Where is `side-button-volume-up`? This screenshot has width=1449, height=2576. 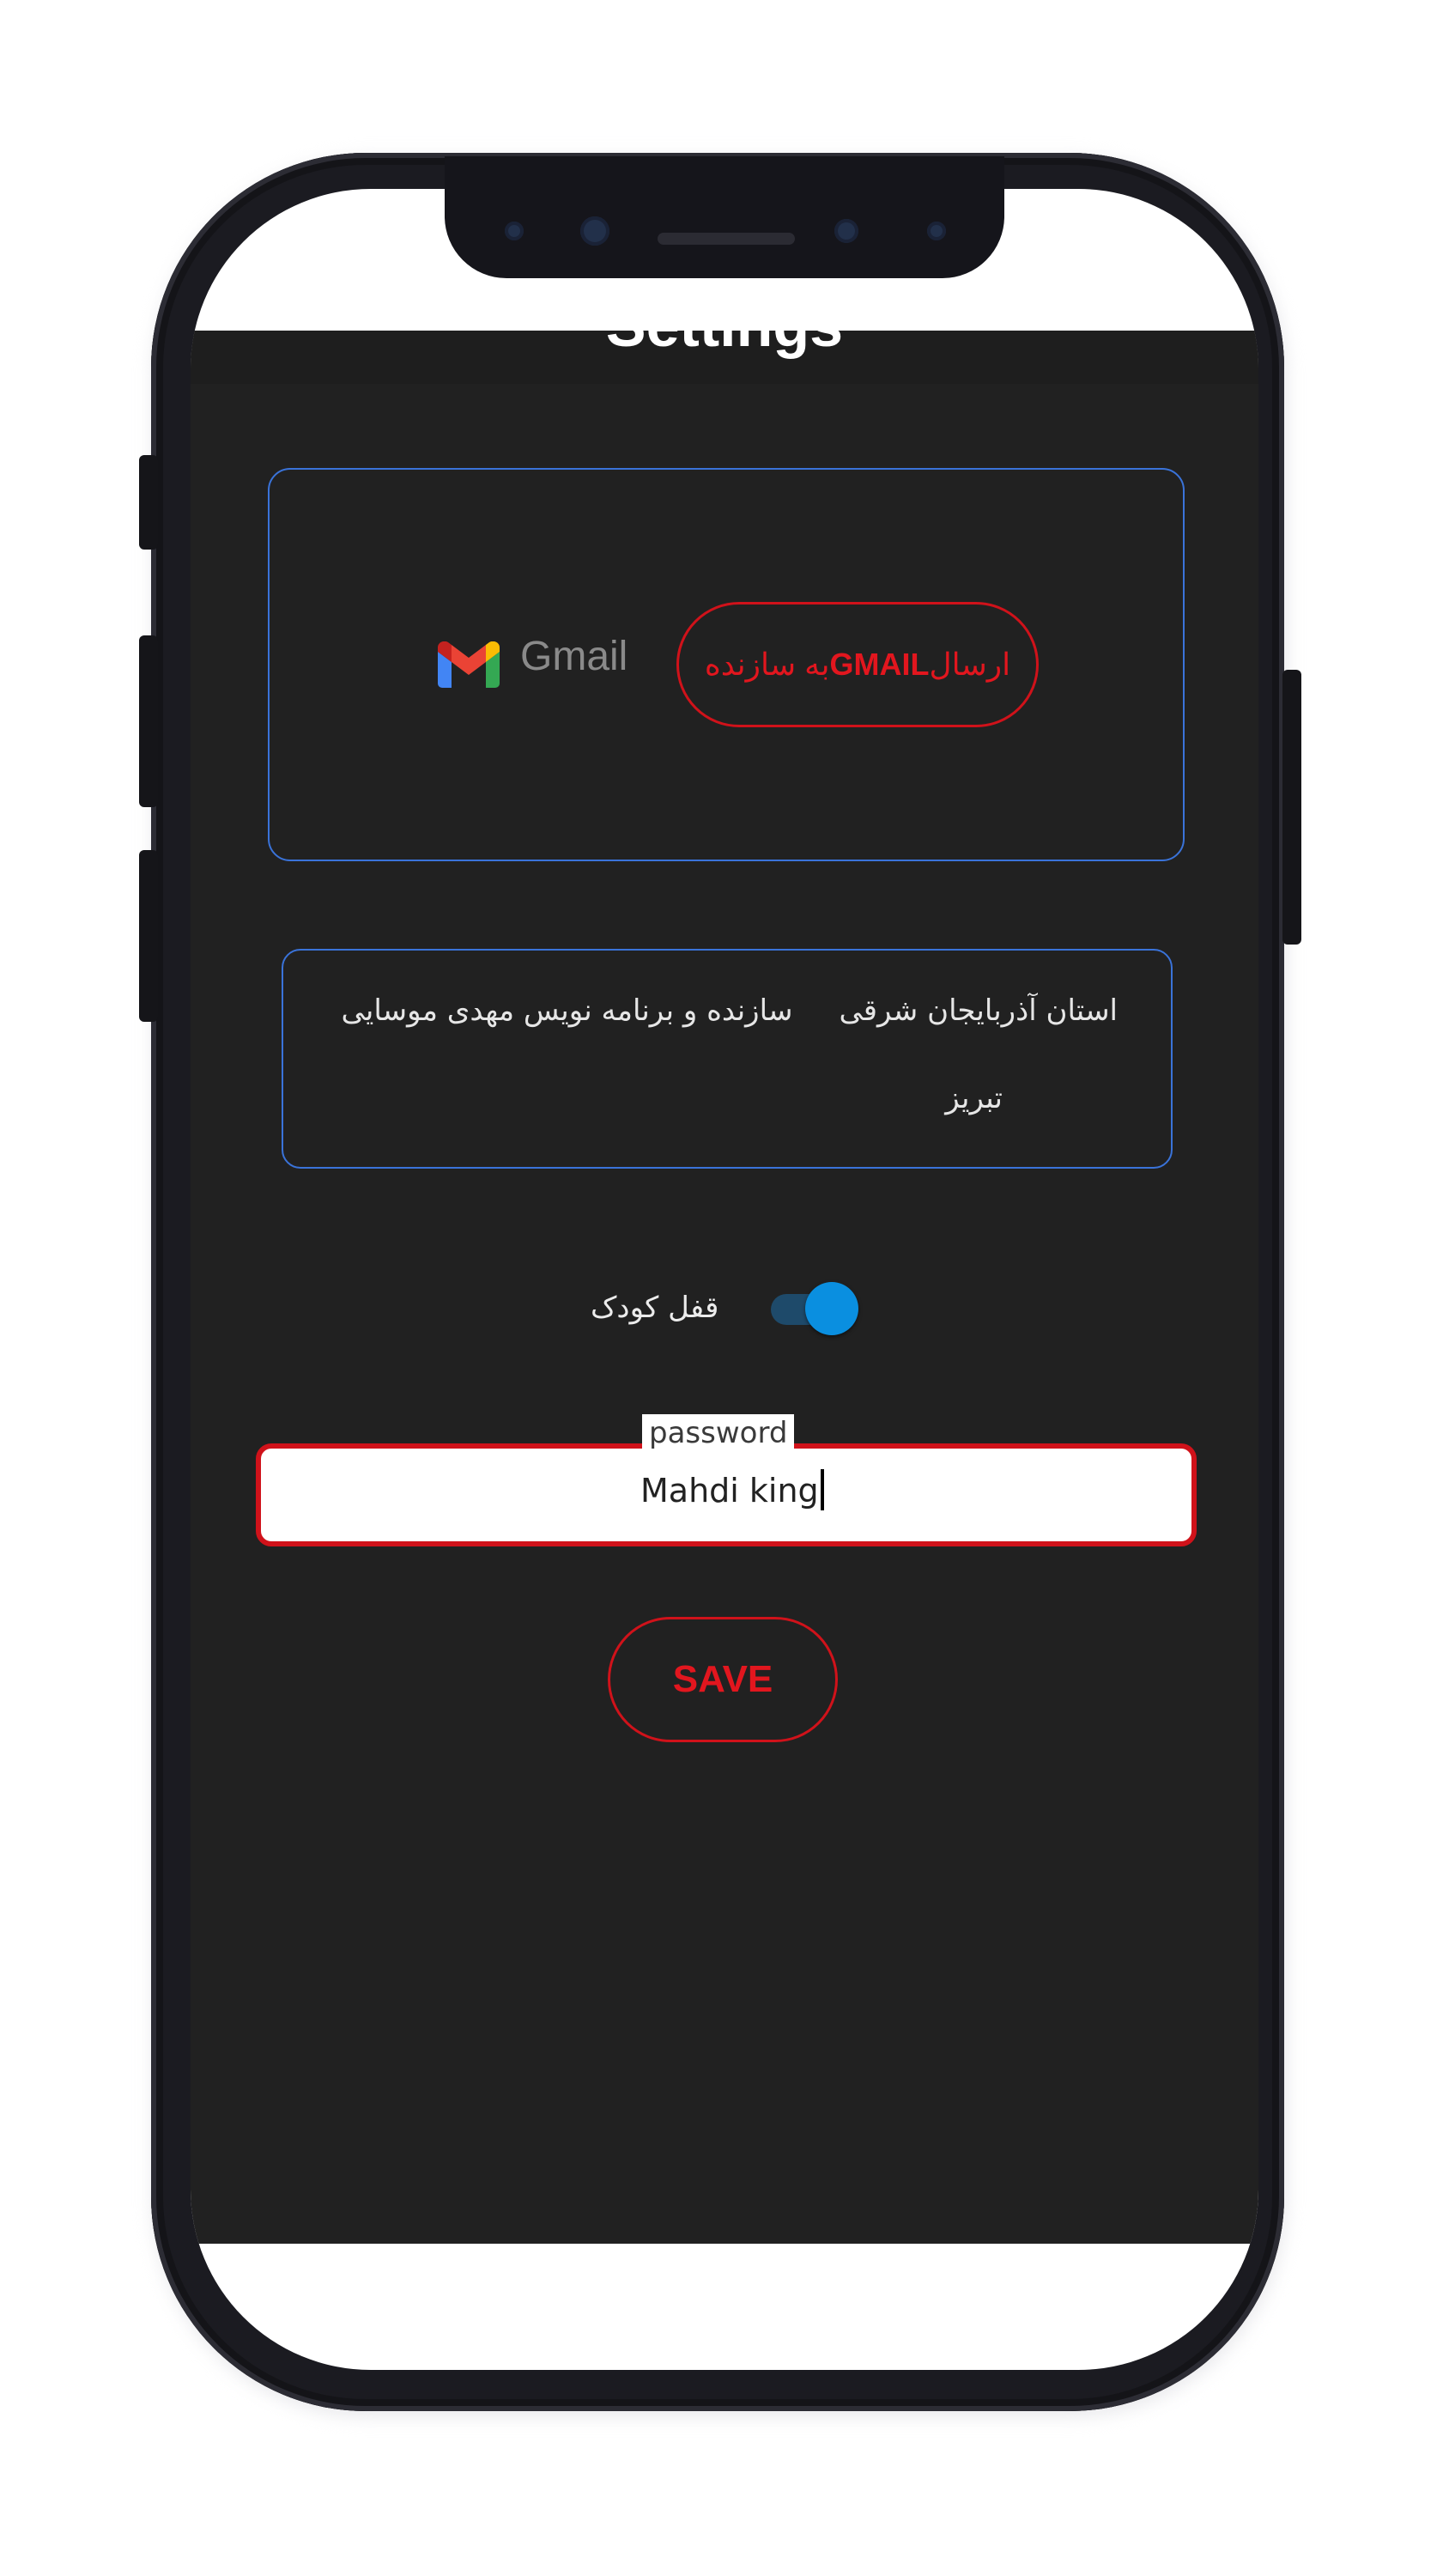
side-button-volume-up is located at coordinates (148, 721).